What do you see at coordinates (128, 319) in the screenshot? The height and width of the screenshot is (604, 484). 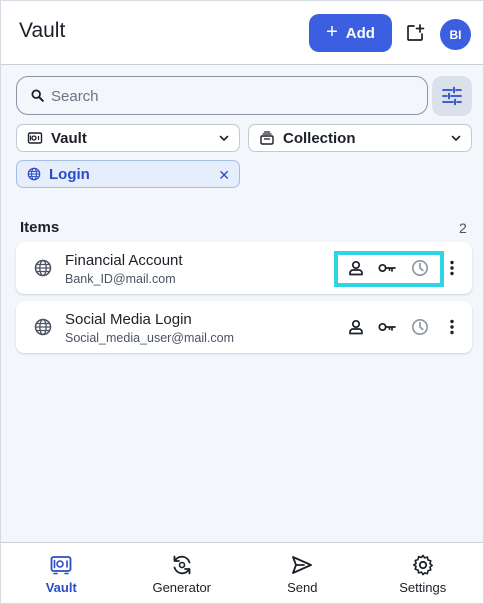 I see `item-name: Social Media Login` at bounding box center [128, 319].